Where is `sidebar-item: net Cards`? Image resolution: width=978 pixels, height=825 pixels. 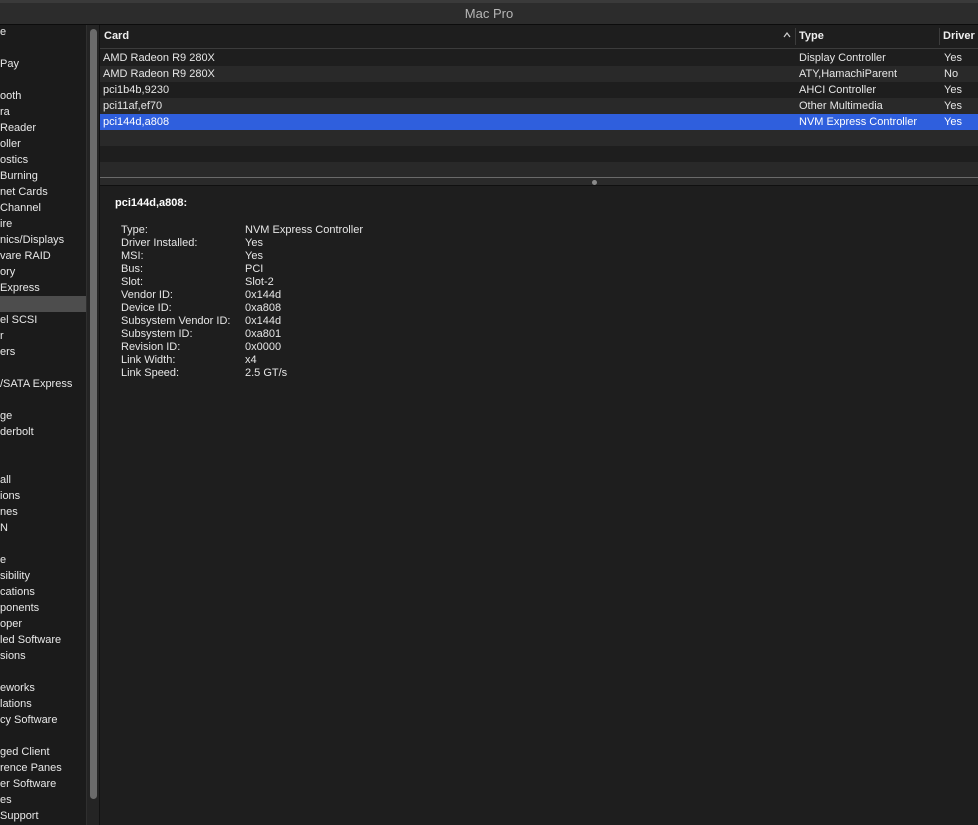
sidebar-item: net Cards is located at coordinates (43, 192).